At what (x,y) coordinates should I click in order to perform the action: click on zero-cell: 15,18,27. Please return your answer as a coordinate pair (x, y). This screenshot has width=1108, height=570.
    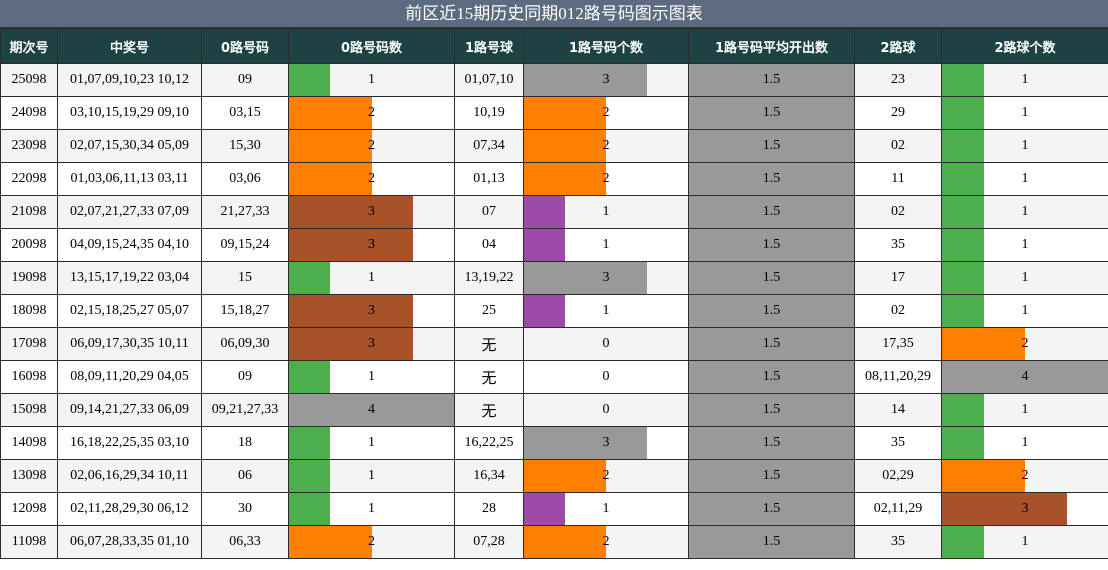
    Looking at the image, I should click on (245, 311).